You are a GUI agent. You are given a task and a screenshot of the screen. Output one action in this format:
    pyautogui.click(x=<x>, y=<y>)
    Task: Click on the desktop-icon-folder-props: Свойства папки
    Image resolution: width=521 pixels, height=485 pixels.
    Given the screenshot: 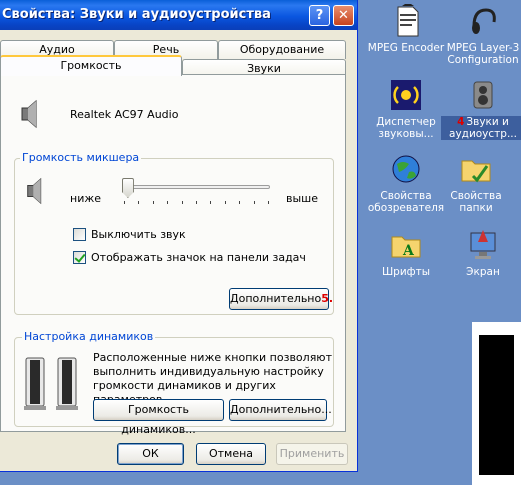 What is the action you would take?
    pyautogui.click(x=476, y=183)
    